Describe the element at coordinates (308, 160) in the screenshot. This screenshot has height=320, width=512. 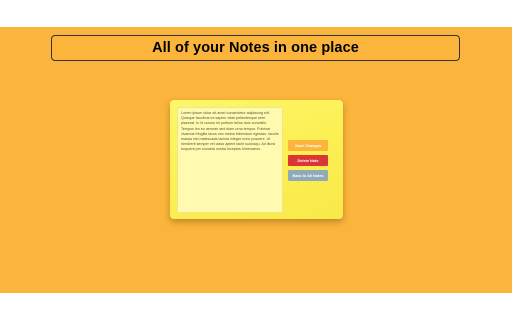
I see `delete-note-button: Delete Note` at that location.